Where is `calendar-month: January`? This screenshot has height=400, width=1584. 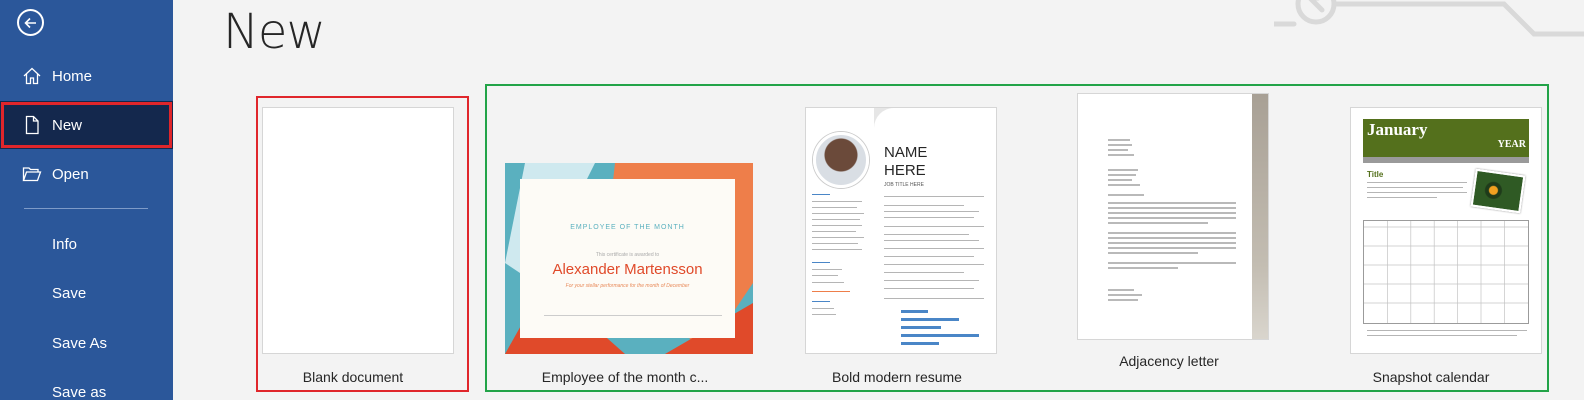 calendar-month: January is located at coordinates (1397, 129).